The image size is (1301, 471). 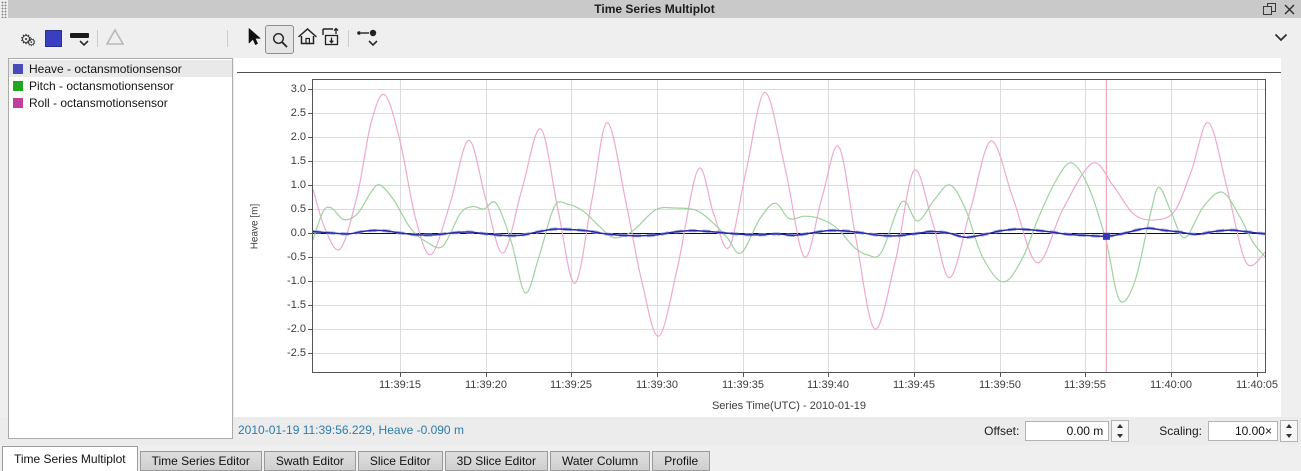 What do you see at coordinates (1120, 426) in the screenshot?
I see `offset-spin-up` at bounding box center [1120, 426].